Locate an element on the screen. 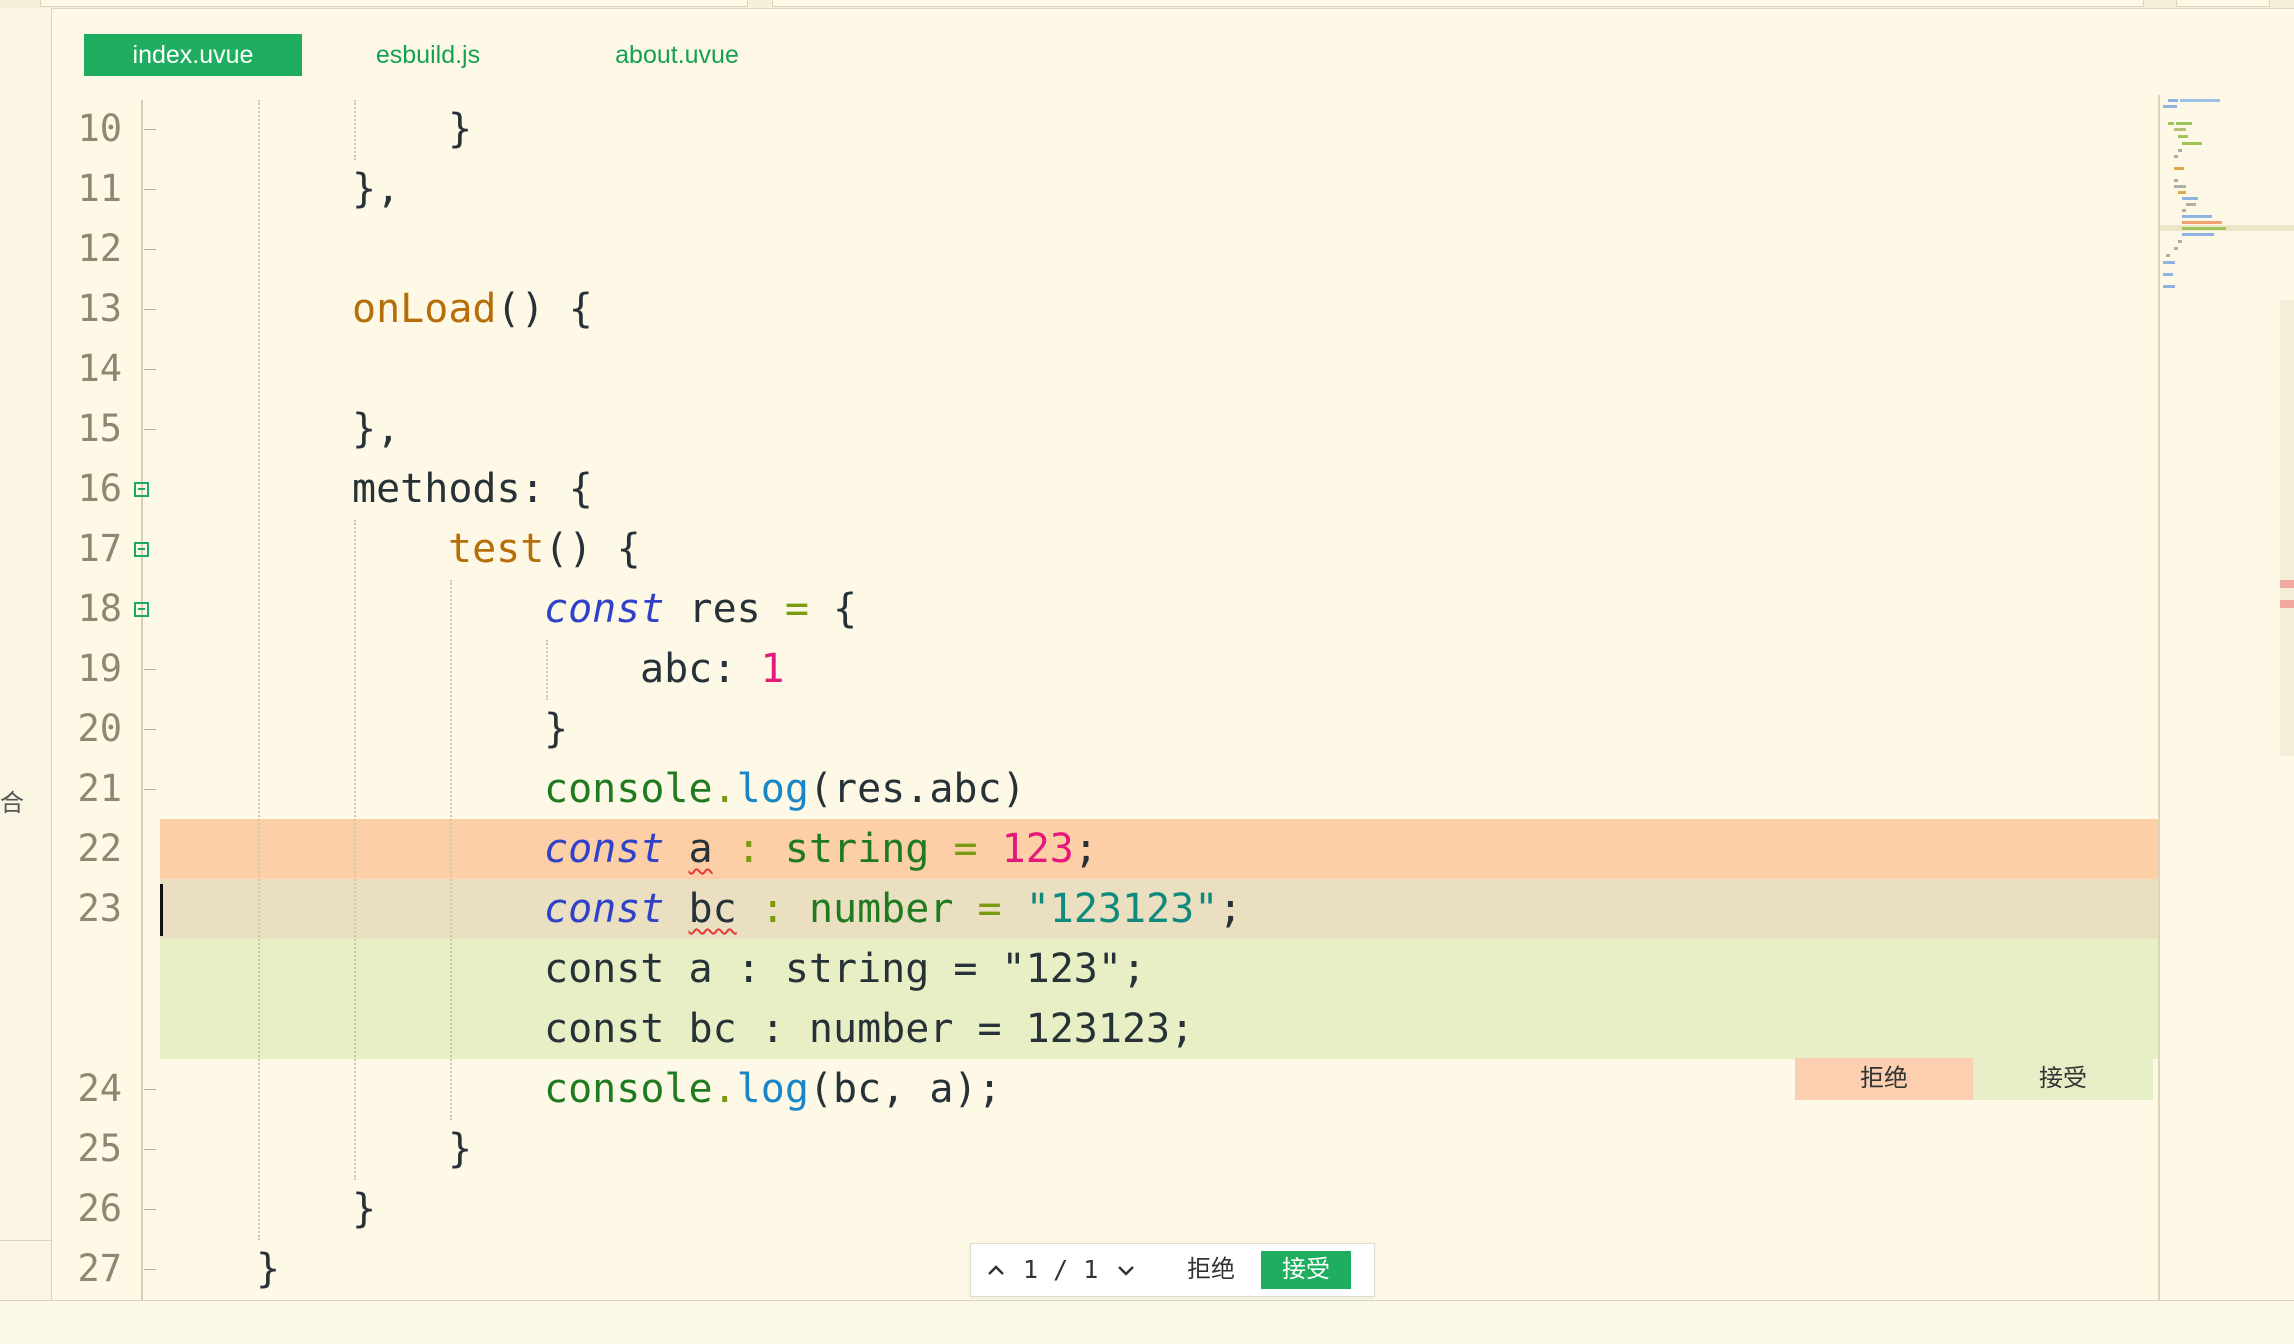 The image size is (2294, 1344). code-line-27: } is located at coordinates (268, 1269).